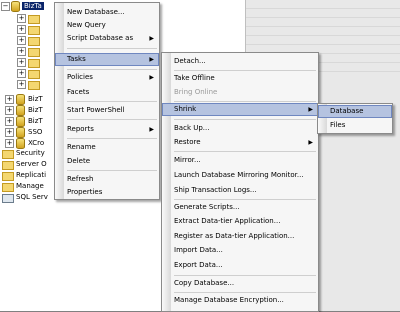 The image size is (400, 312). What do you see at coordinates (30, 153) in the screenshot?
I see `tree-node-label: Security` at bounding box center [30, 153].